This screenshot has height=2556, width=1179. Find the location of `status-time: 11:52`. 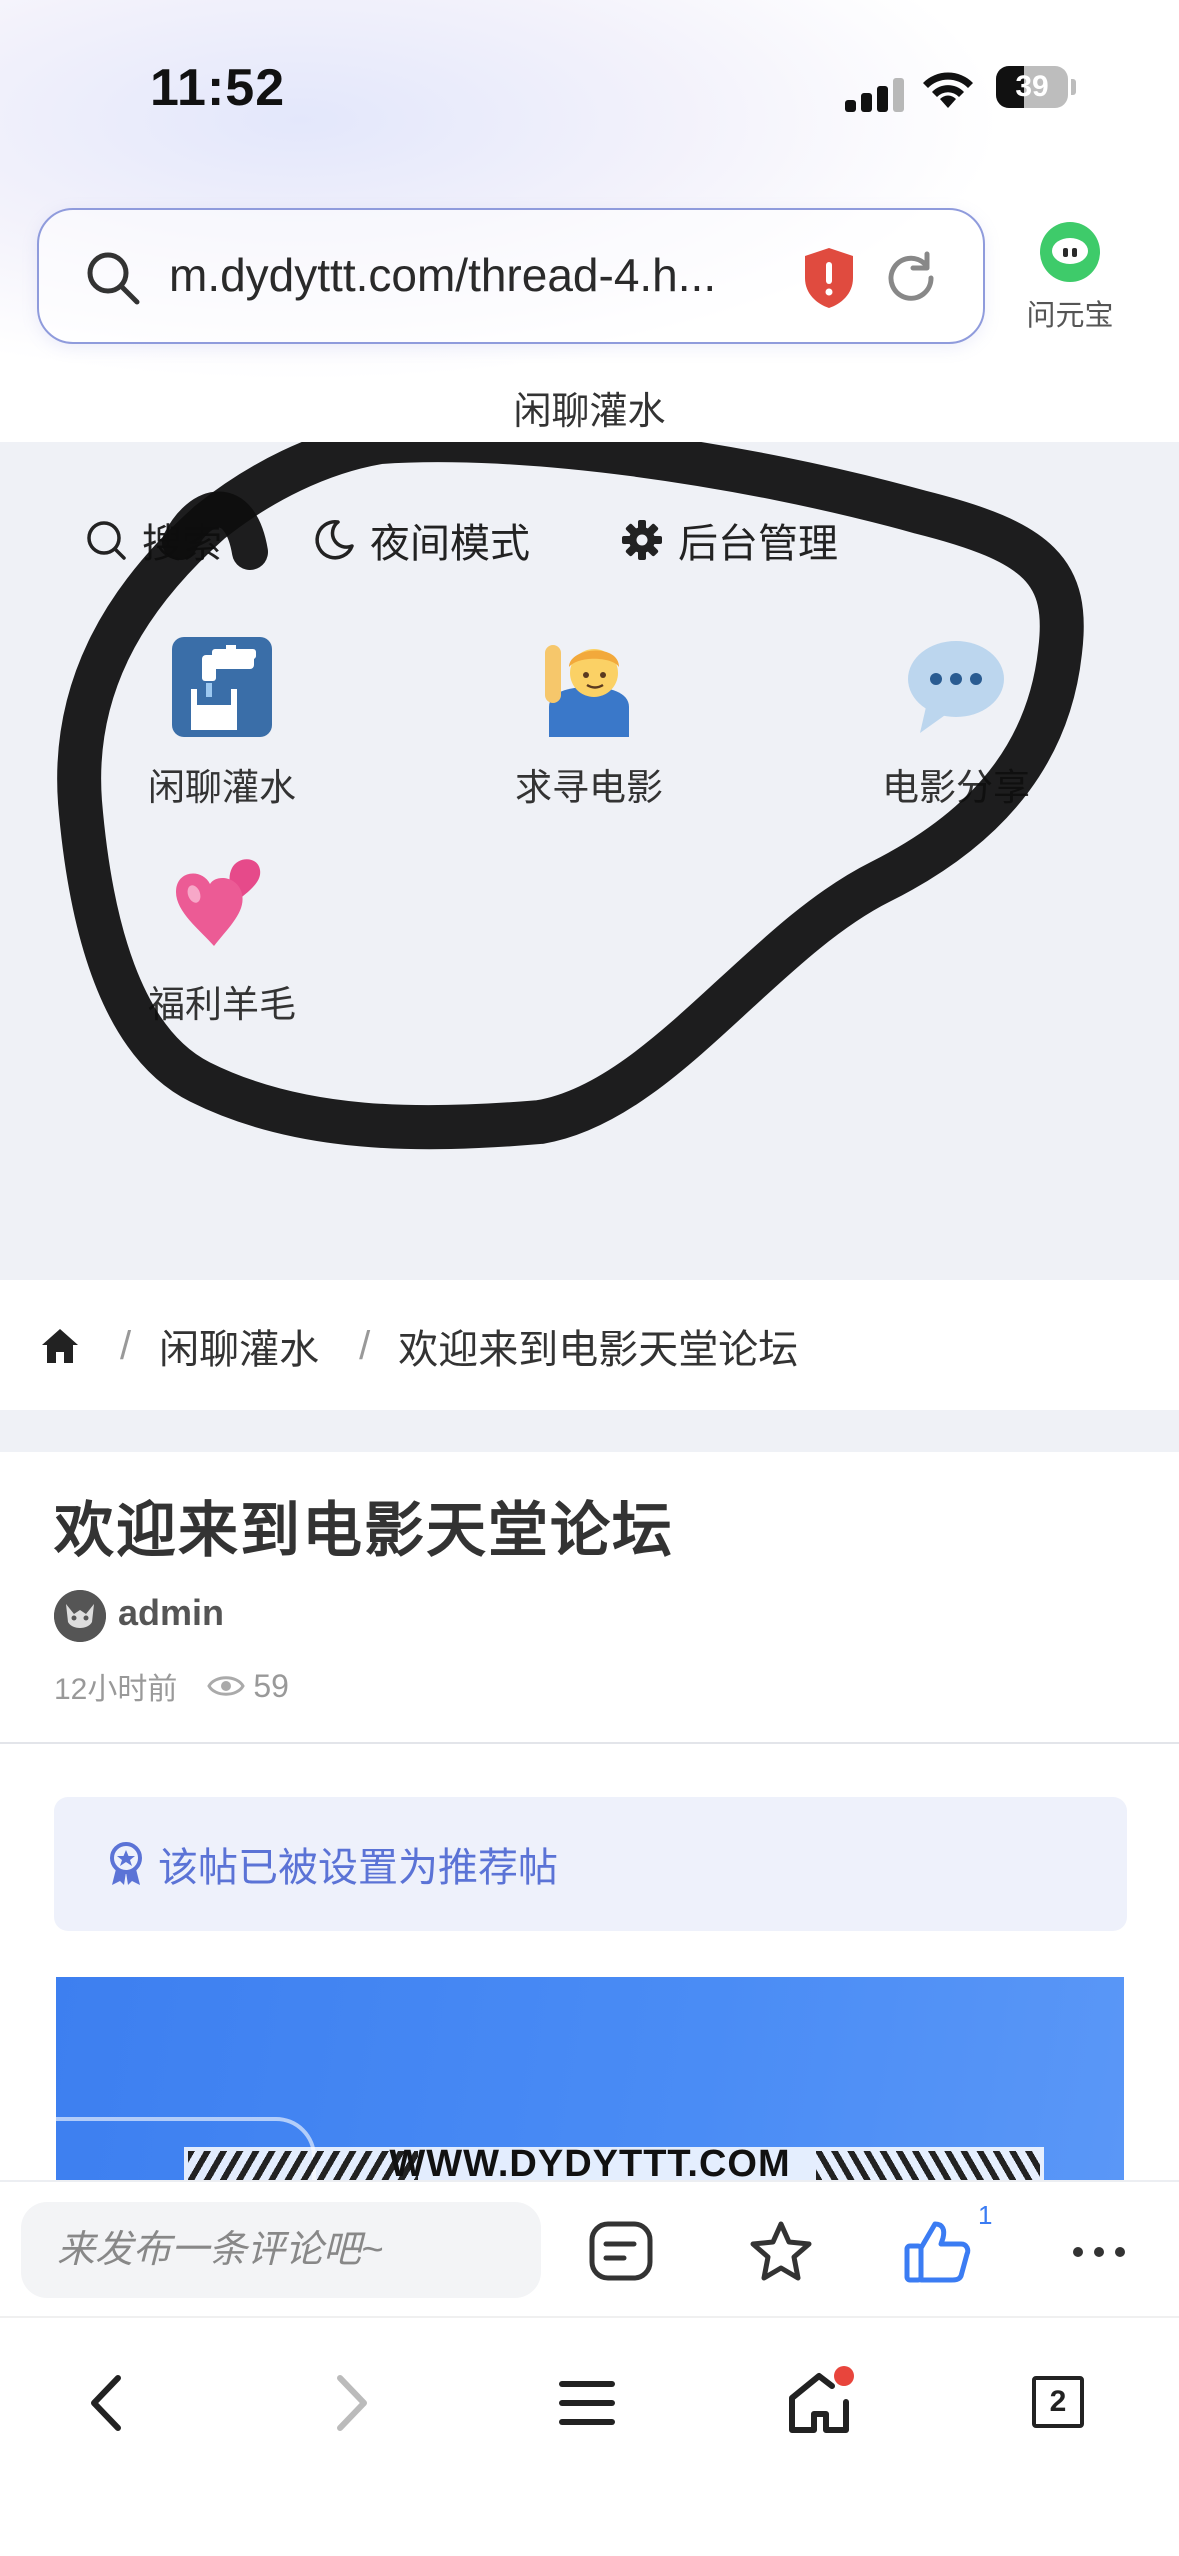

status-time: 11:52 is located at coordinates (218, 88).